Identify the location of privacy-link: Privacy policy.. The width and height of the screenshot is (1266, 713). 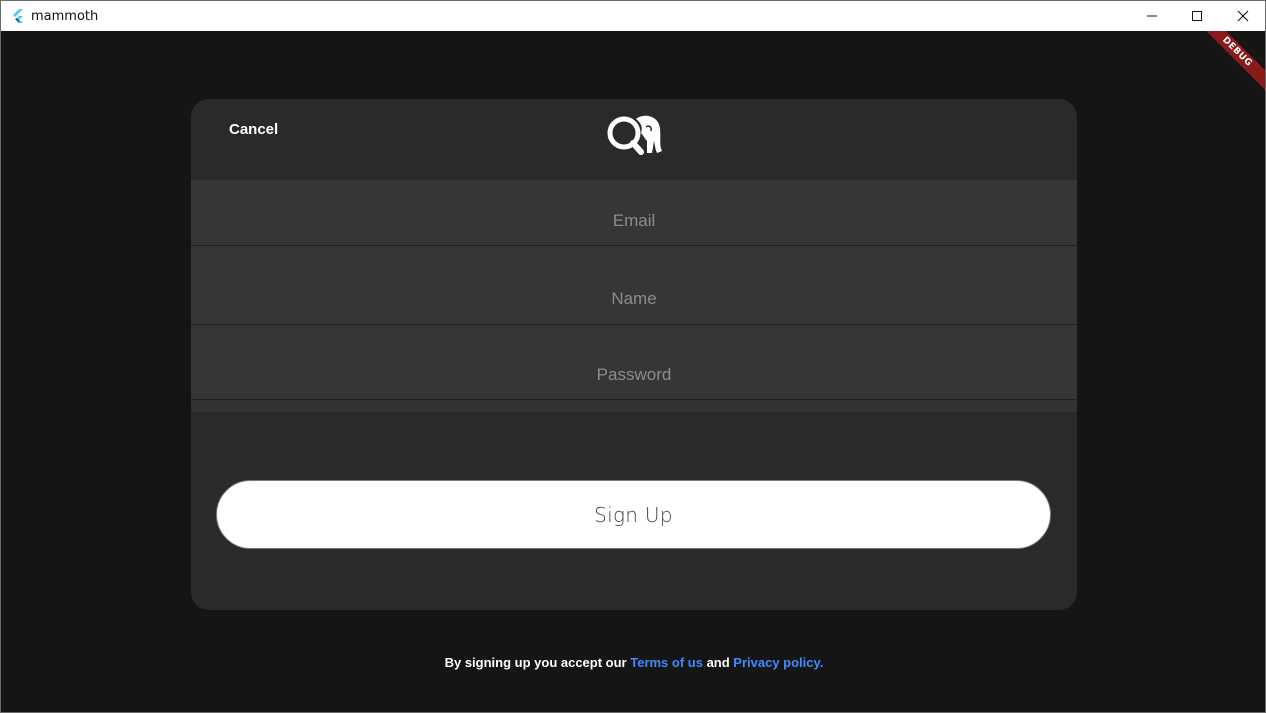
(778, 662).